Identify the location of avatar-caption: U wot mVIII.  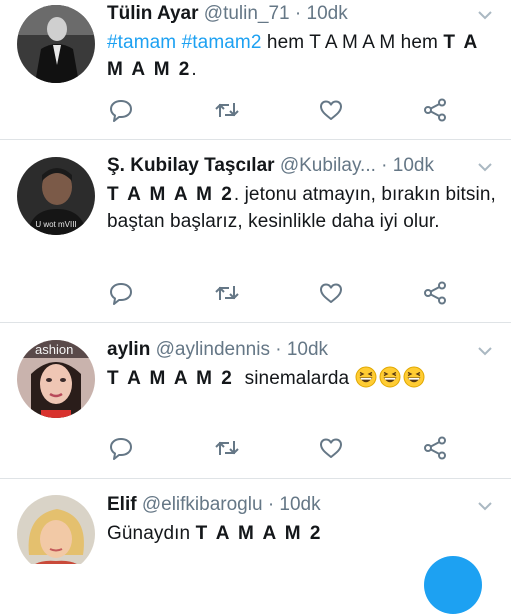
(55, 224).